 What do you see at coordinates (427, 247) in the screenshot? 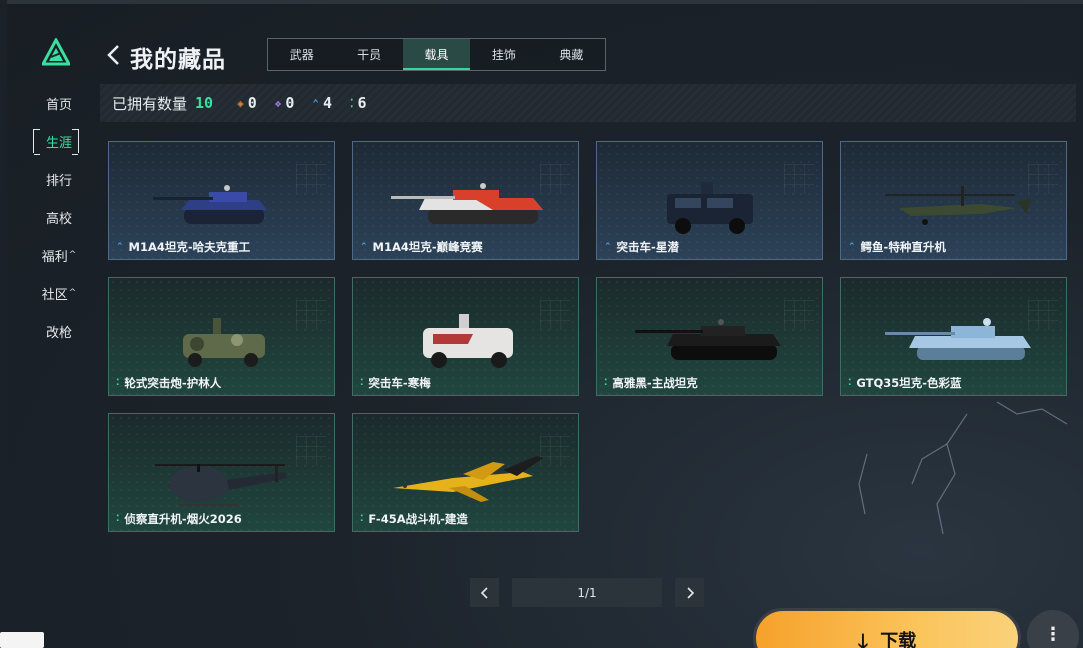
I see `vehicle-name-text: M1A4坦克-巅峰竞赛` at bounding box center [427, 247].